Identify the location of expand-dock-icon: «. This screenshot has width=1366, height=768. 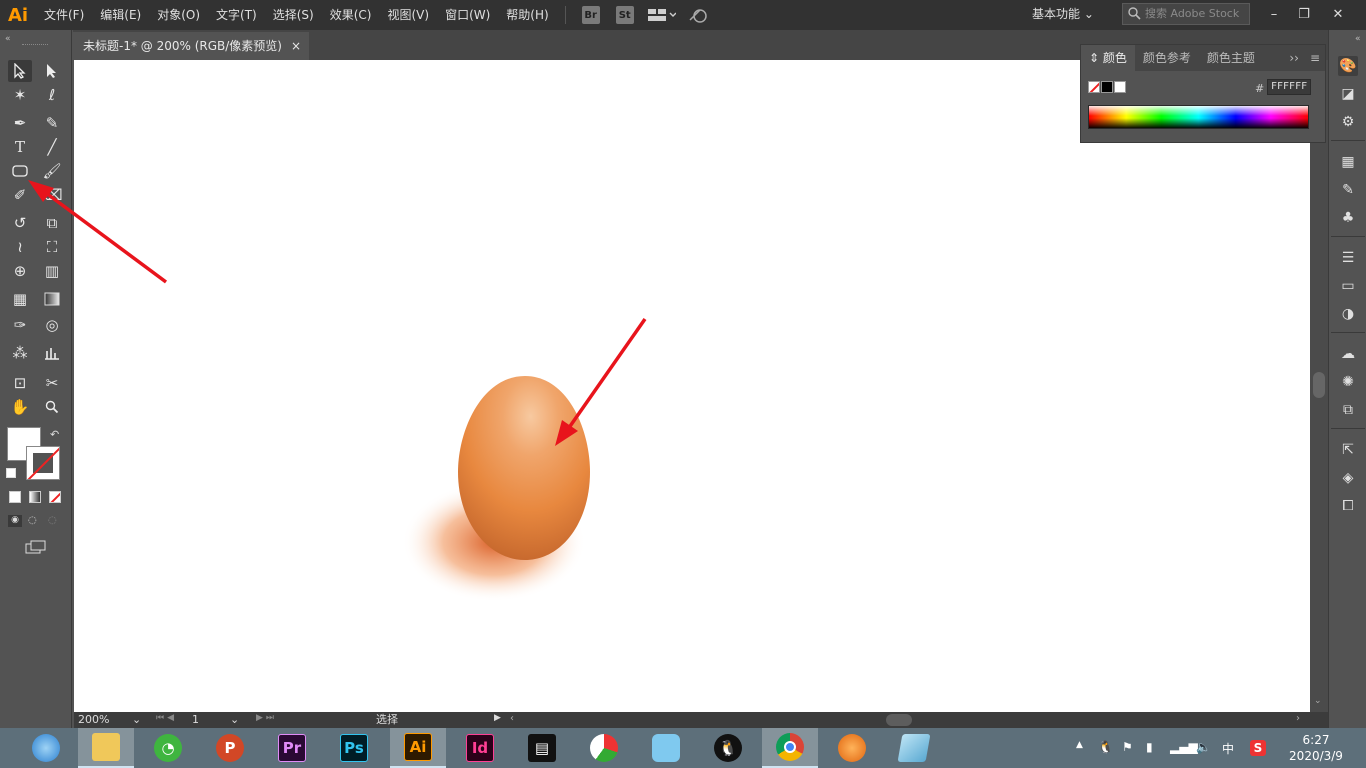
(1358, 39).